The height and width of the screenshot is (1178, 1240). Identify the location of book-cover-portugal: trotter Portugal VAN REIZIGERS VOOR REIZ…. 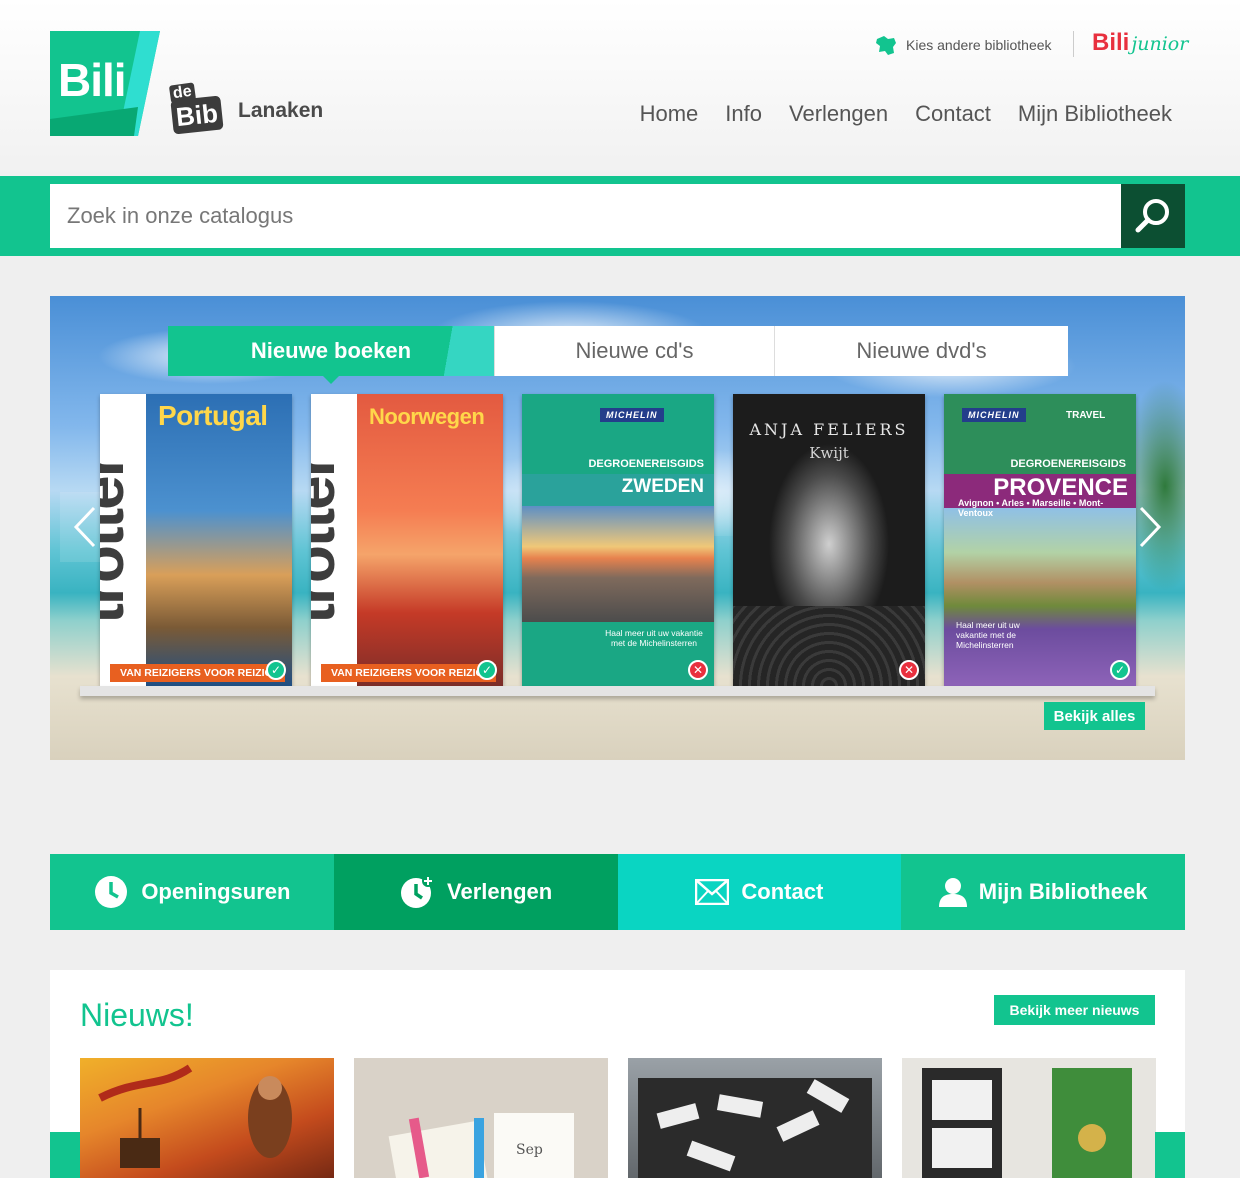
(196, 540).